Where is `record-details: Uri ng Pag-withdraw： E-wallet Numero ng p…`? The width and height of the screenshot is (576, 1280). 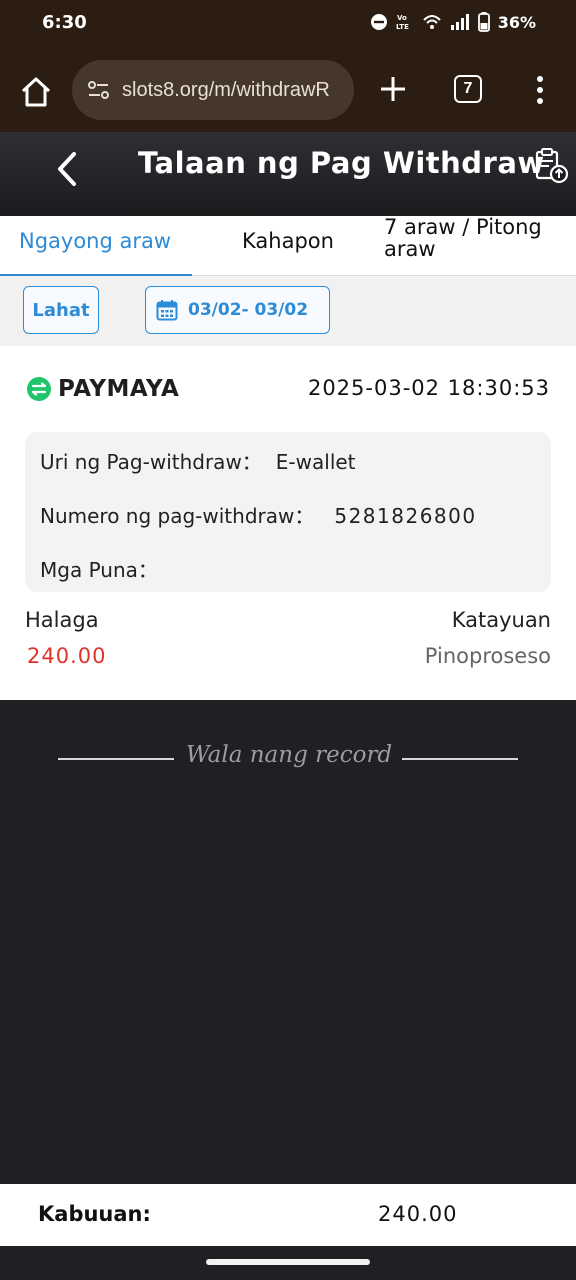 record-details: Uri ng Pag-withdraw： E-wallet Numero ng p… is located at coordinates (288, 512).